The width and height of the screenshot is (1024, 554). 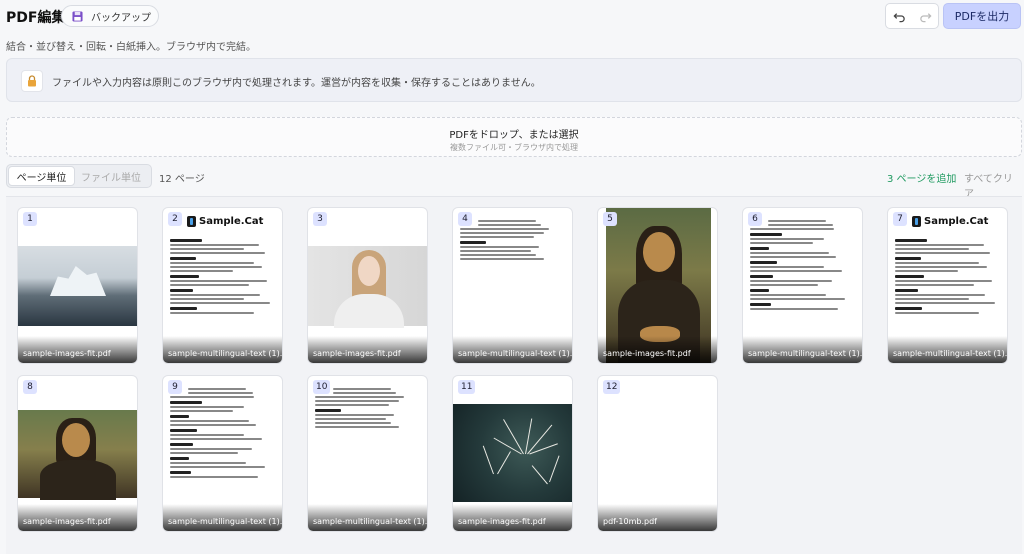 I want to click on page-number-badge: 10, so click(x=322, y=387).